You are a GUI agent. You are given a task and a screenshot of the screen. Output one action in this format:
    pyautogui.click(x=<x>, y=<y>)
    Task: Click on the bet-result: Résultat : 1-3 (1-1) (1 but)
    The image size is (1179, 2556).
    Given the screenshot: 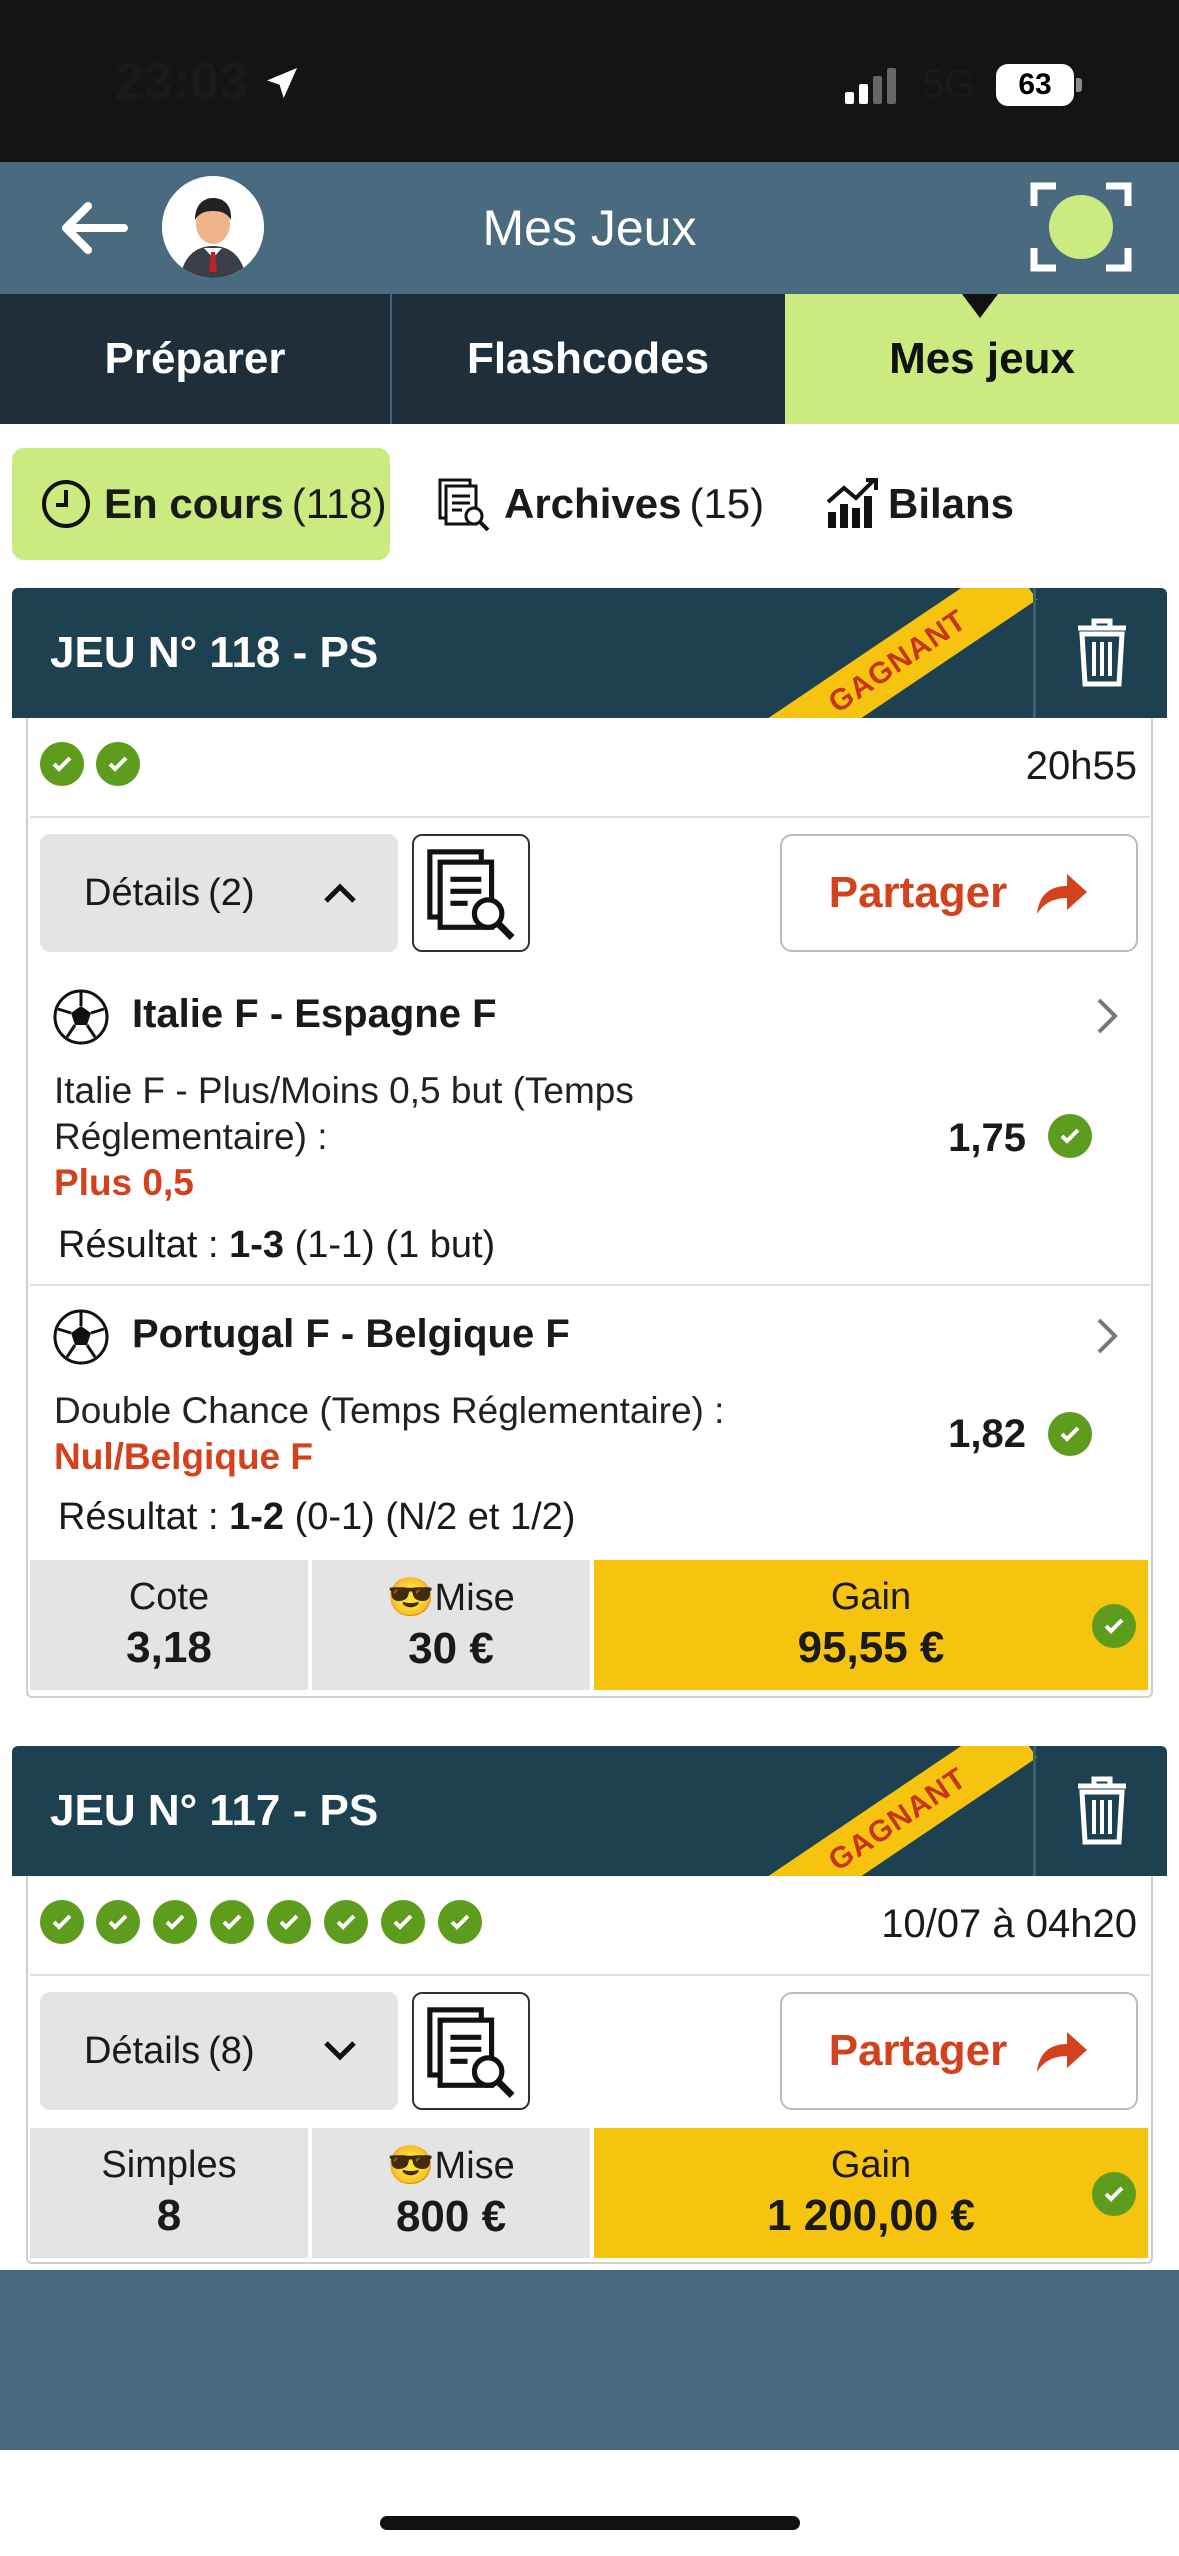 What is the action you would take?
    pyautogui.click(x=276, y=1245)
    